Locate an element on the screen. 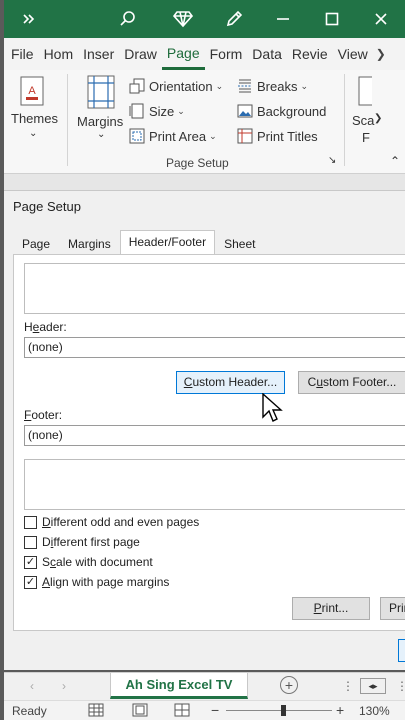 The height and width of the screenshot is (720, 405). background-label: Background is located at coordinates (292, 111).